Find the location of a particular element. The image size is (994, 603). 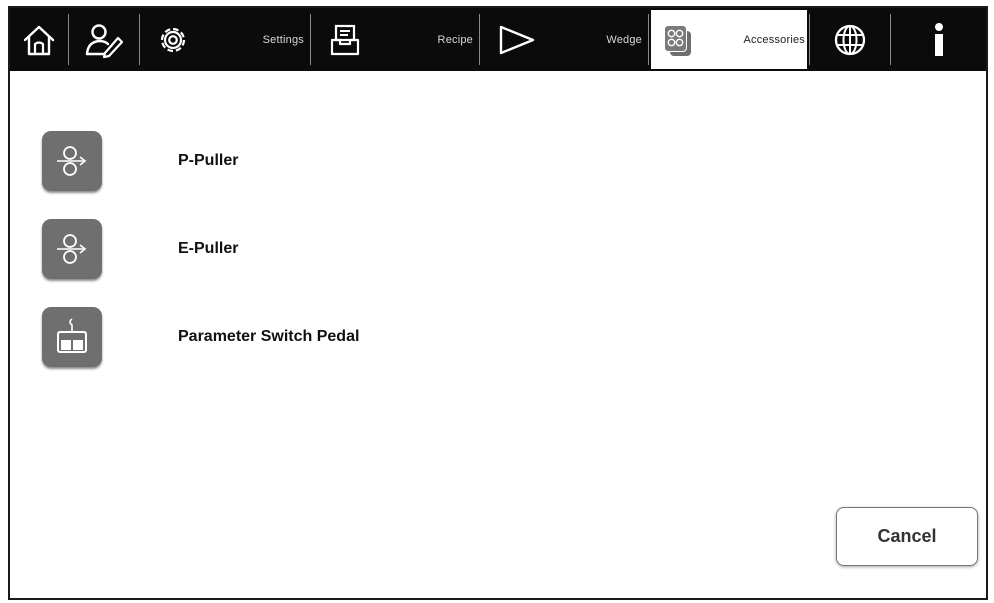

tab-recipe-label: Recipe is located at coordinates (455, 39).